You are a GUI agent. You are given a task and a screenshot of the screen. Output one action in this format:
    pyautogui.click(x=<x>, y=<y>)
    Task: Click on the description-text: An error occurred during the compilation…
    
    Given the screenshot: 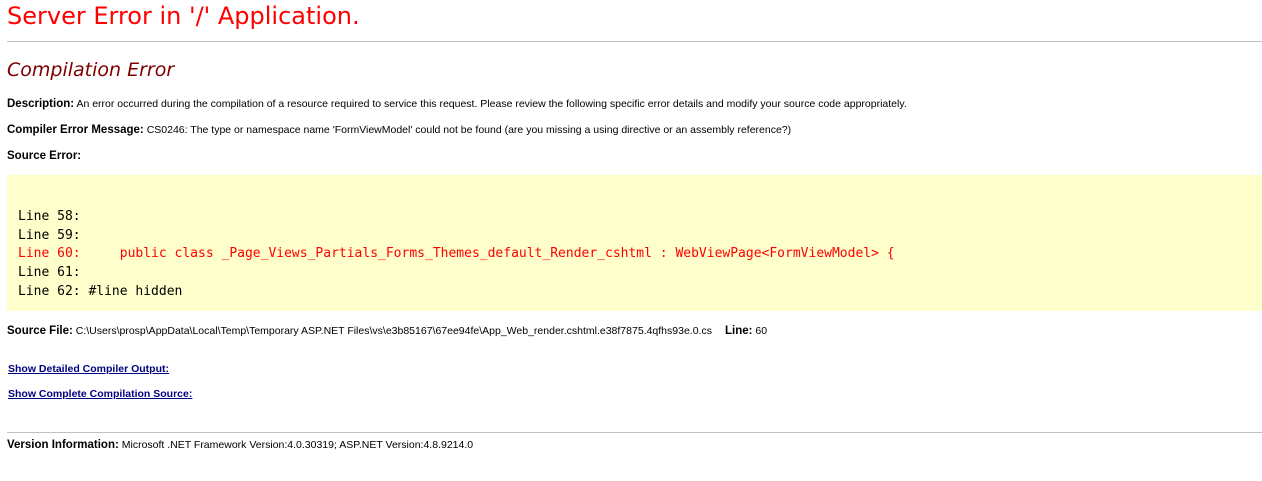 What is the action you would take?
    pyautogui.click(x=491, y=104)
    